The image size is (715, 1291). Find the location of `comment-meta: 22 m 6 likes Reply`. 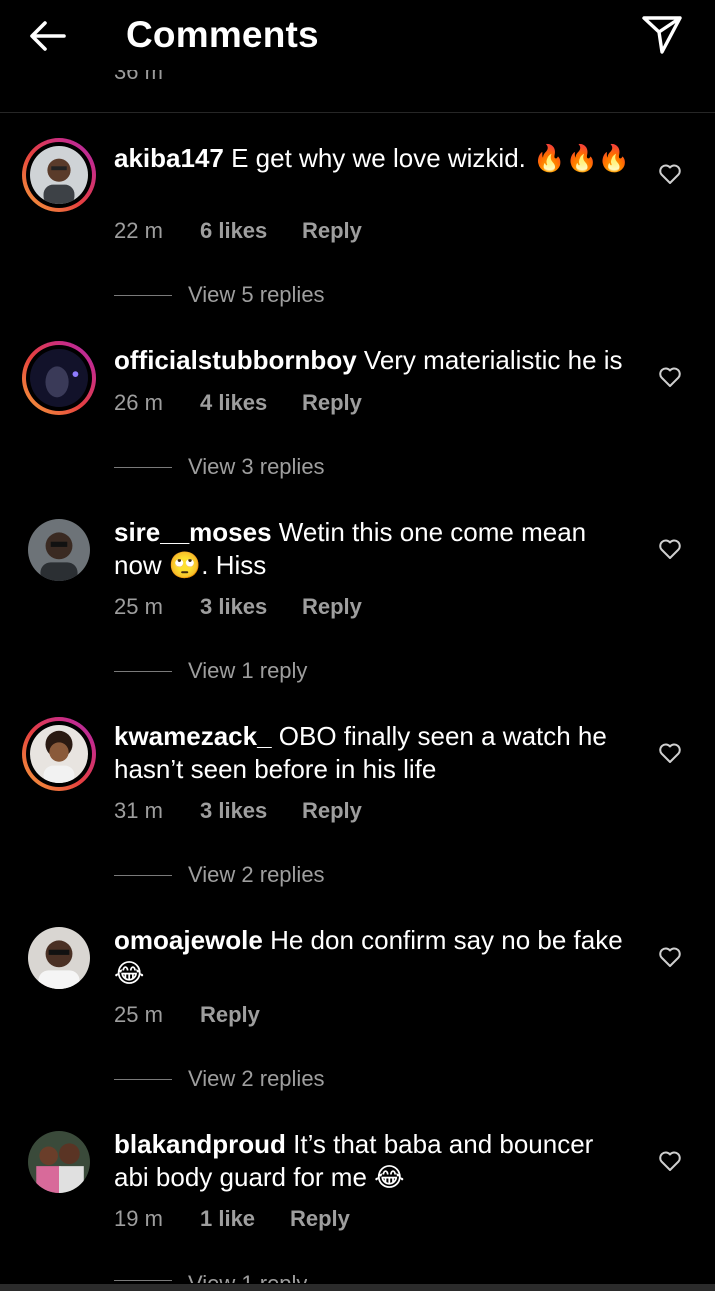

comment-meta: 22 m 6 likes Reply is located at coordinates (238, 231).